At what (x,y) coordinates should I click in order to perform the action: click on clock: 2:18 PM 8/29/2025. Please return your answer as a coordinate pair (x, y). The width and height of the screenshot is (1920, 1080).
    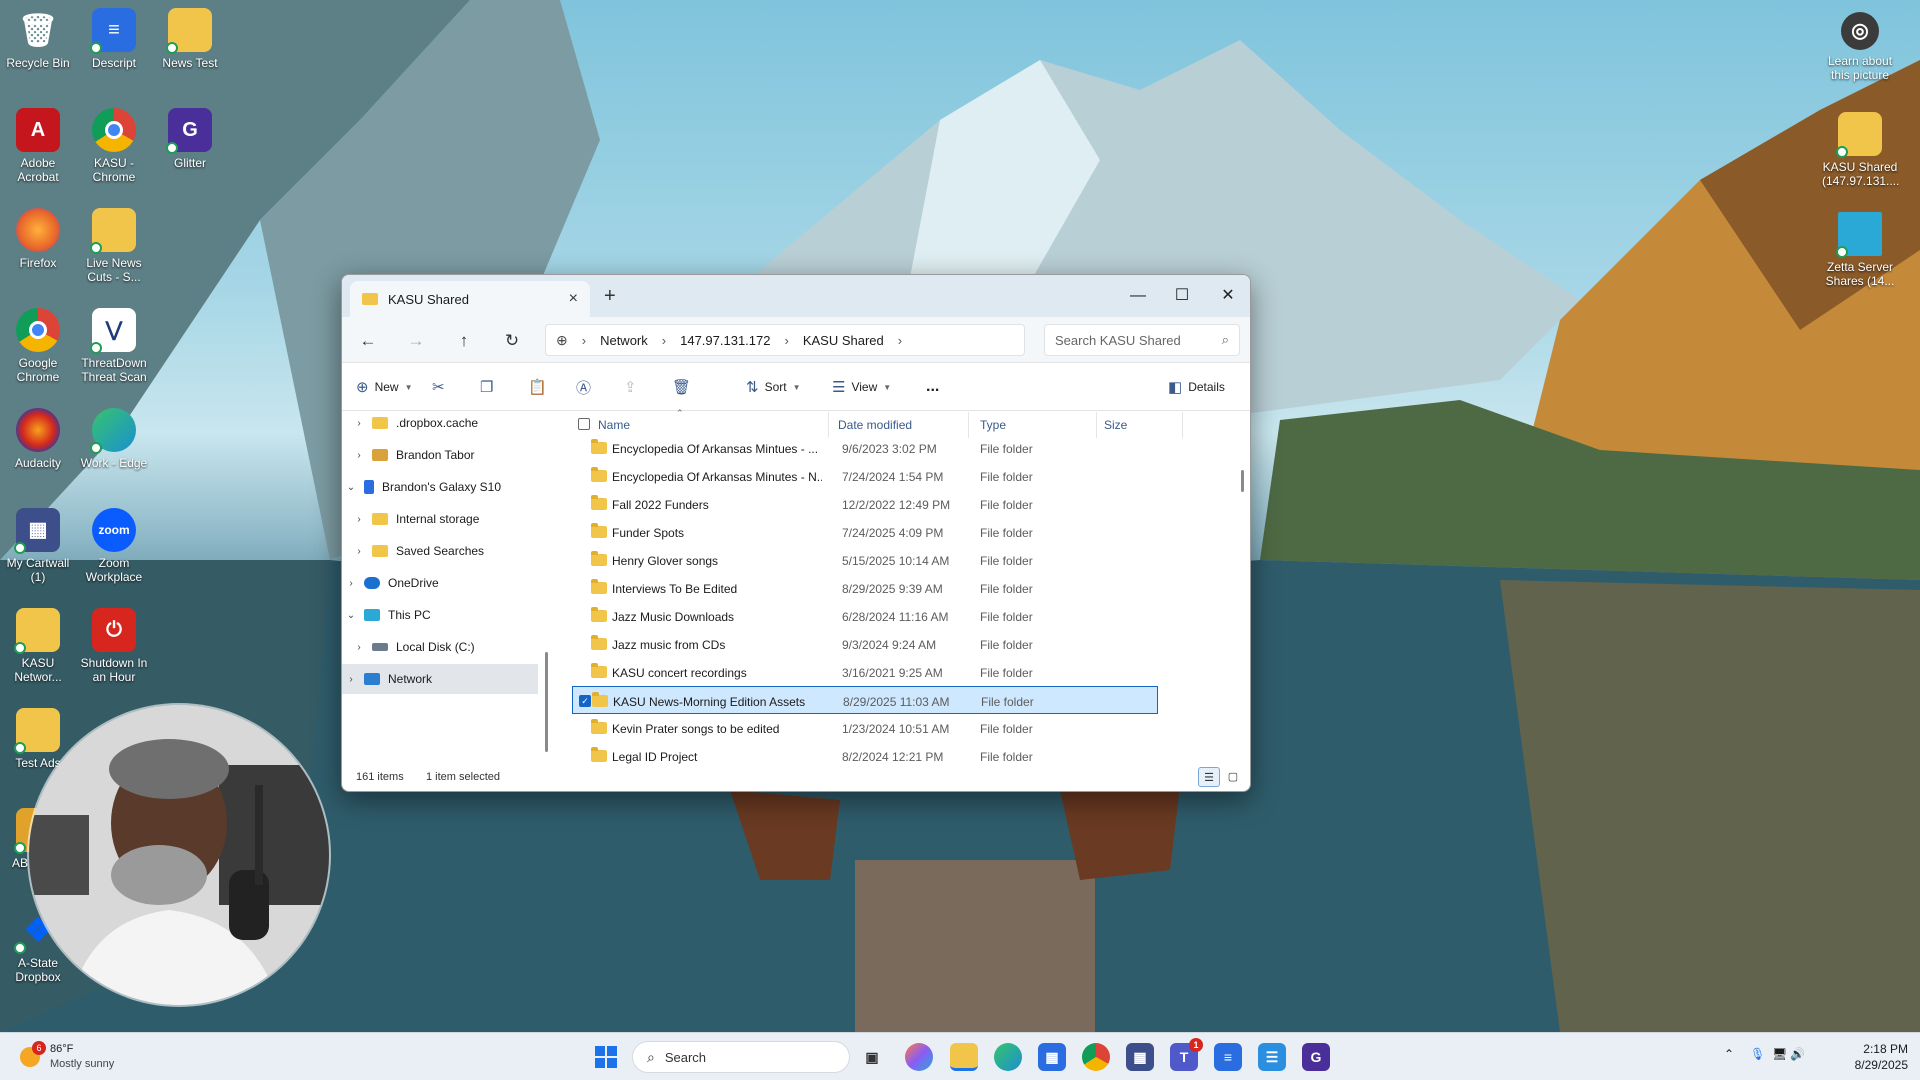
    Looking at the image, I should click on (1872, 1057).